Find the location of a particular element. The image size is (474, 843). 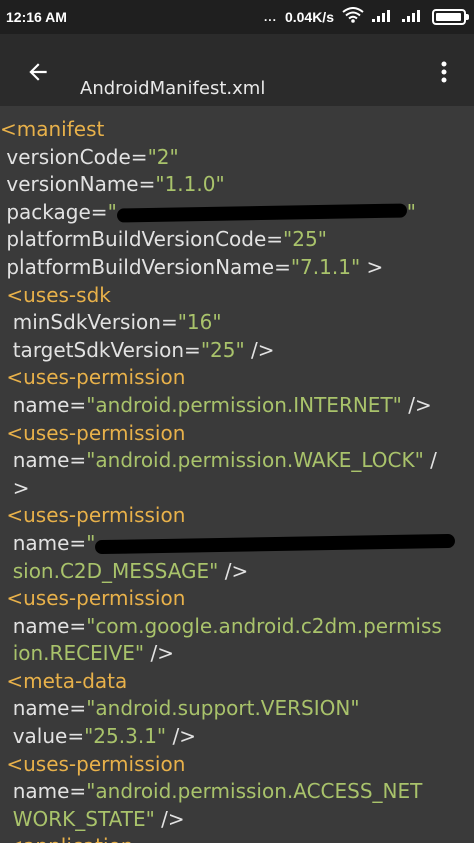

xml-attribute: minSdkVersion= is located at coordinates (89, 322).